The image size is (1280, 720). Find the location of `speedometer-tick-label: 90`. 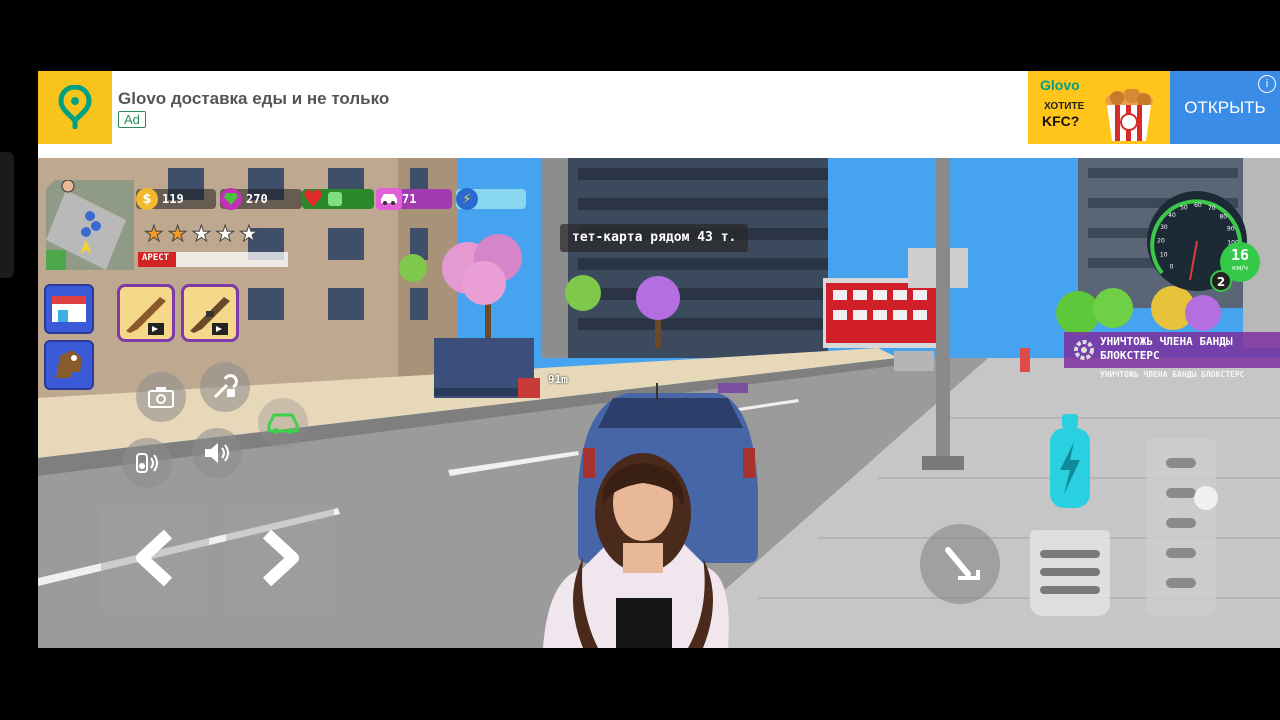

speedometer-tick-label: 90 is located at coordinates (1231, 228).